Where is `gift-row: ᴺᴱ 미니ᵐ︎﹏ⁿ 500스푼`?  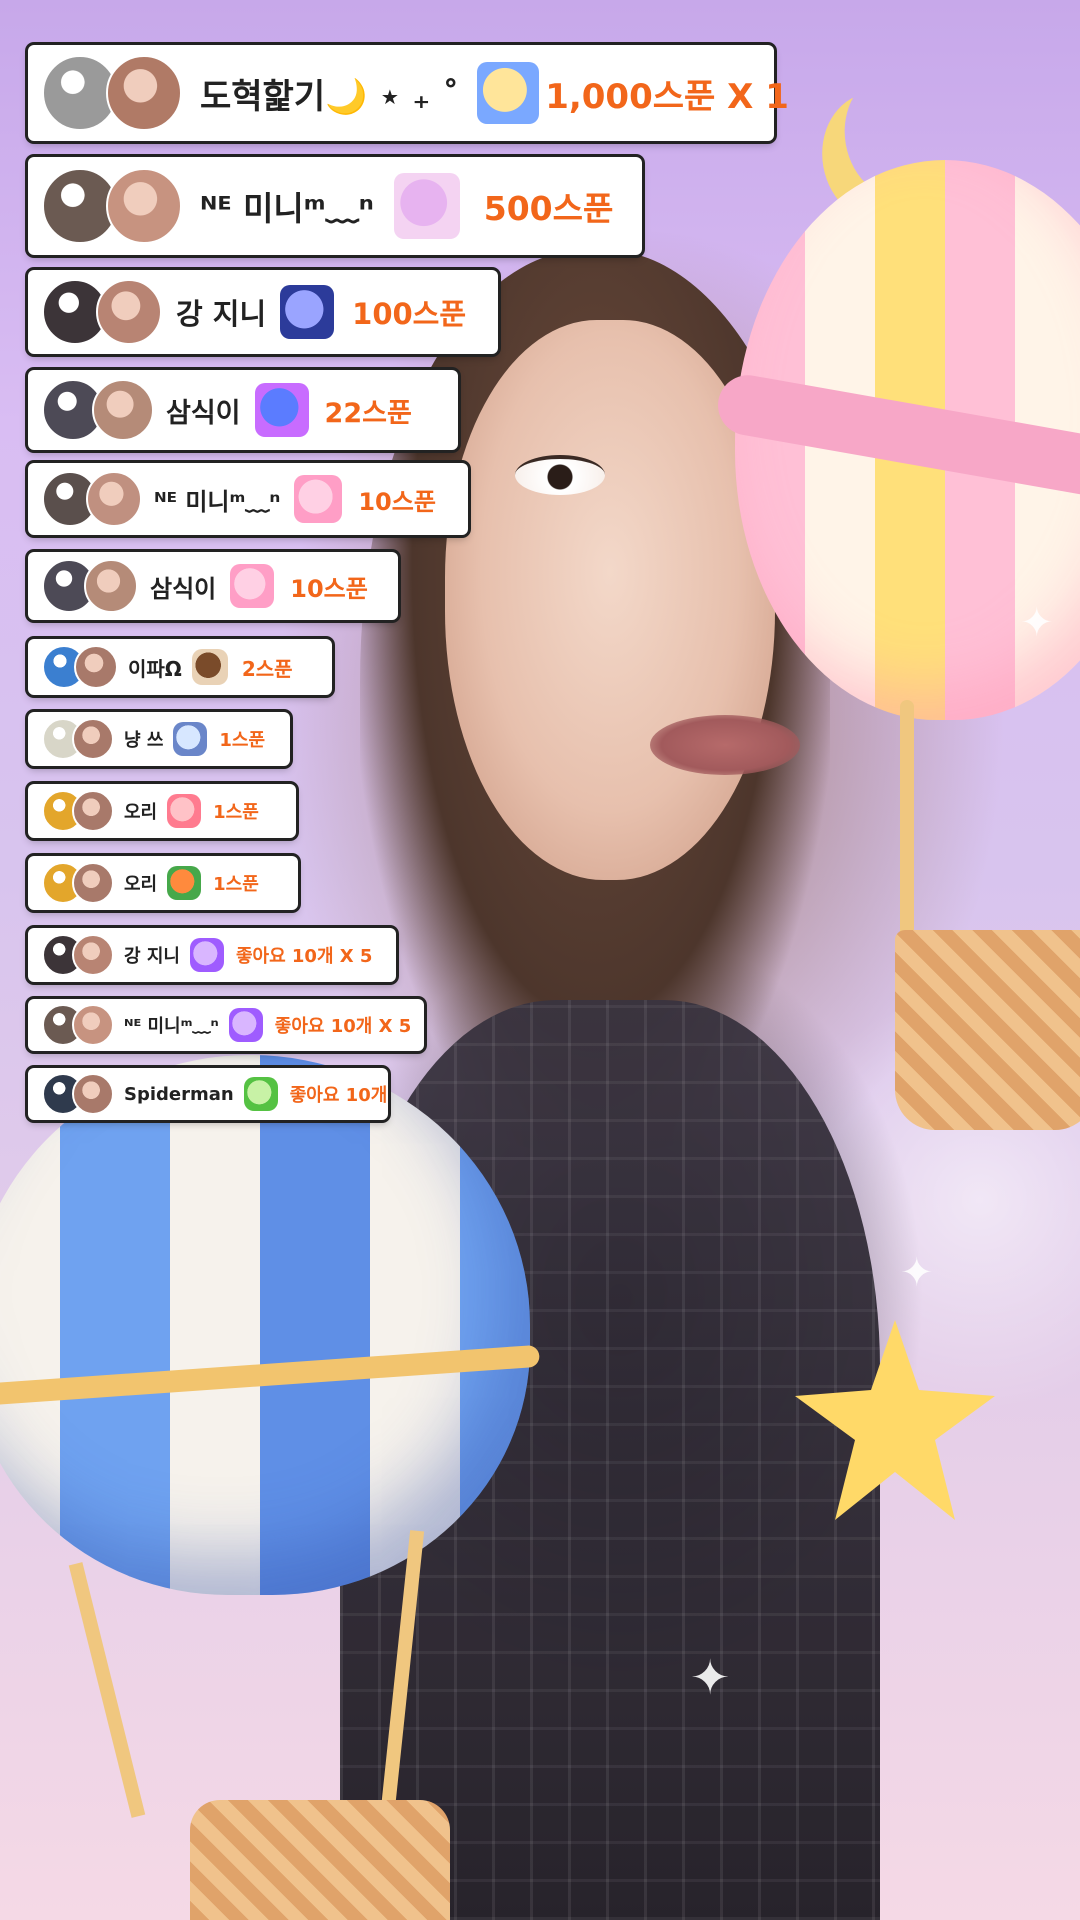
gift-row: ᴺᴱ 미니ᵐ︎﹏ⁿ 500스푼 is located at coordinates (335, 206).